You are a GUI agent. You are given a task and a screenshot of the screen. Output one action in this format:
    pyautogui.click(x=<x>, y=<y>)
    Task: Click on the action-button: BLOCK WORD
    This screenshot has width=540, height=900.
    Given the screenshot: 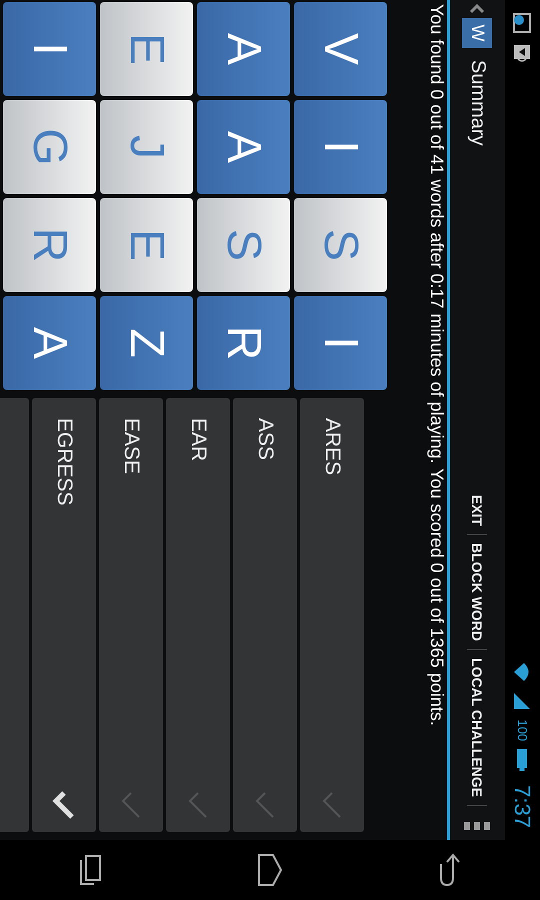 What is the action you would take?
    pyautogui.click(x=478, y=592)
    